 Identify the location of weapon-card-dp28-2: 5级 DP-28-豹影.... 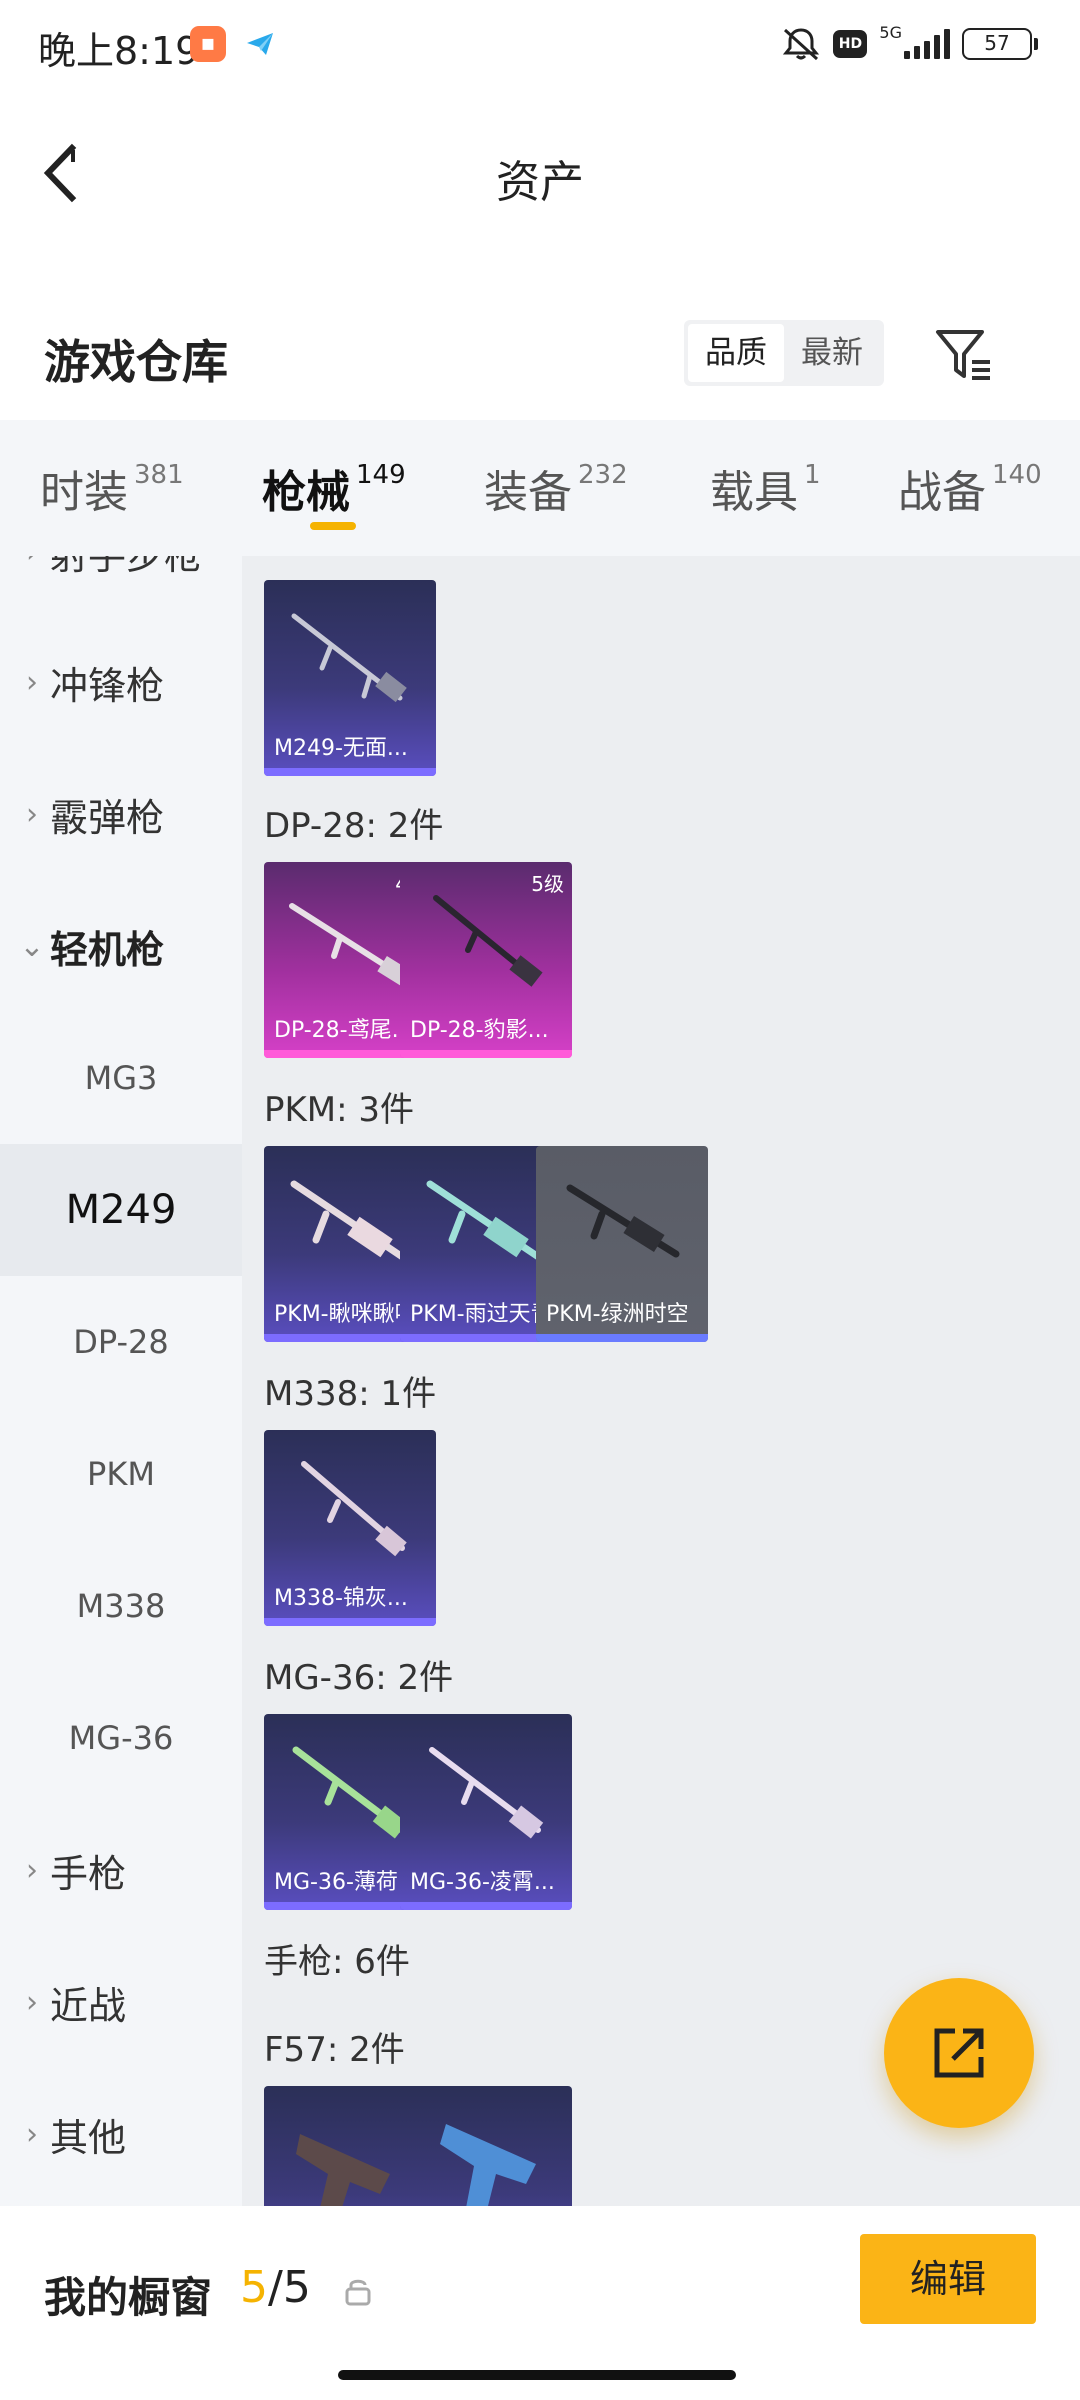
(486, 960).